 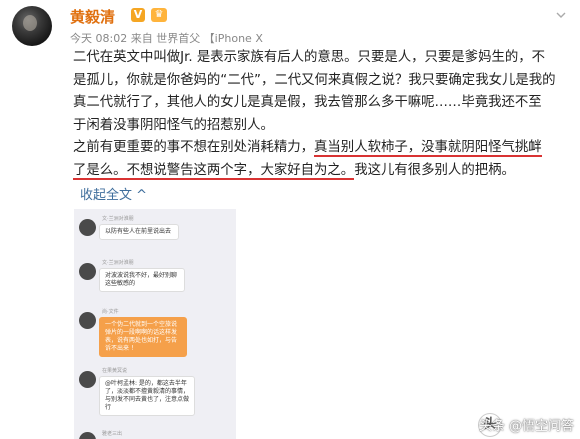 What do you see at coordinates (561, 15) in the screenshot?
I see `chevron-down-icon` at bounding box center [561, 15].